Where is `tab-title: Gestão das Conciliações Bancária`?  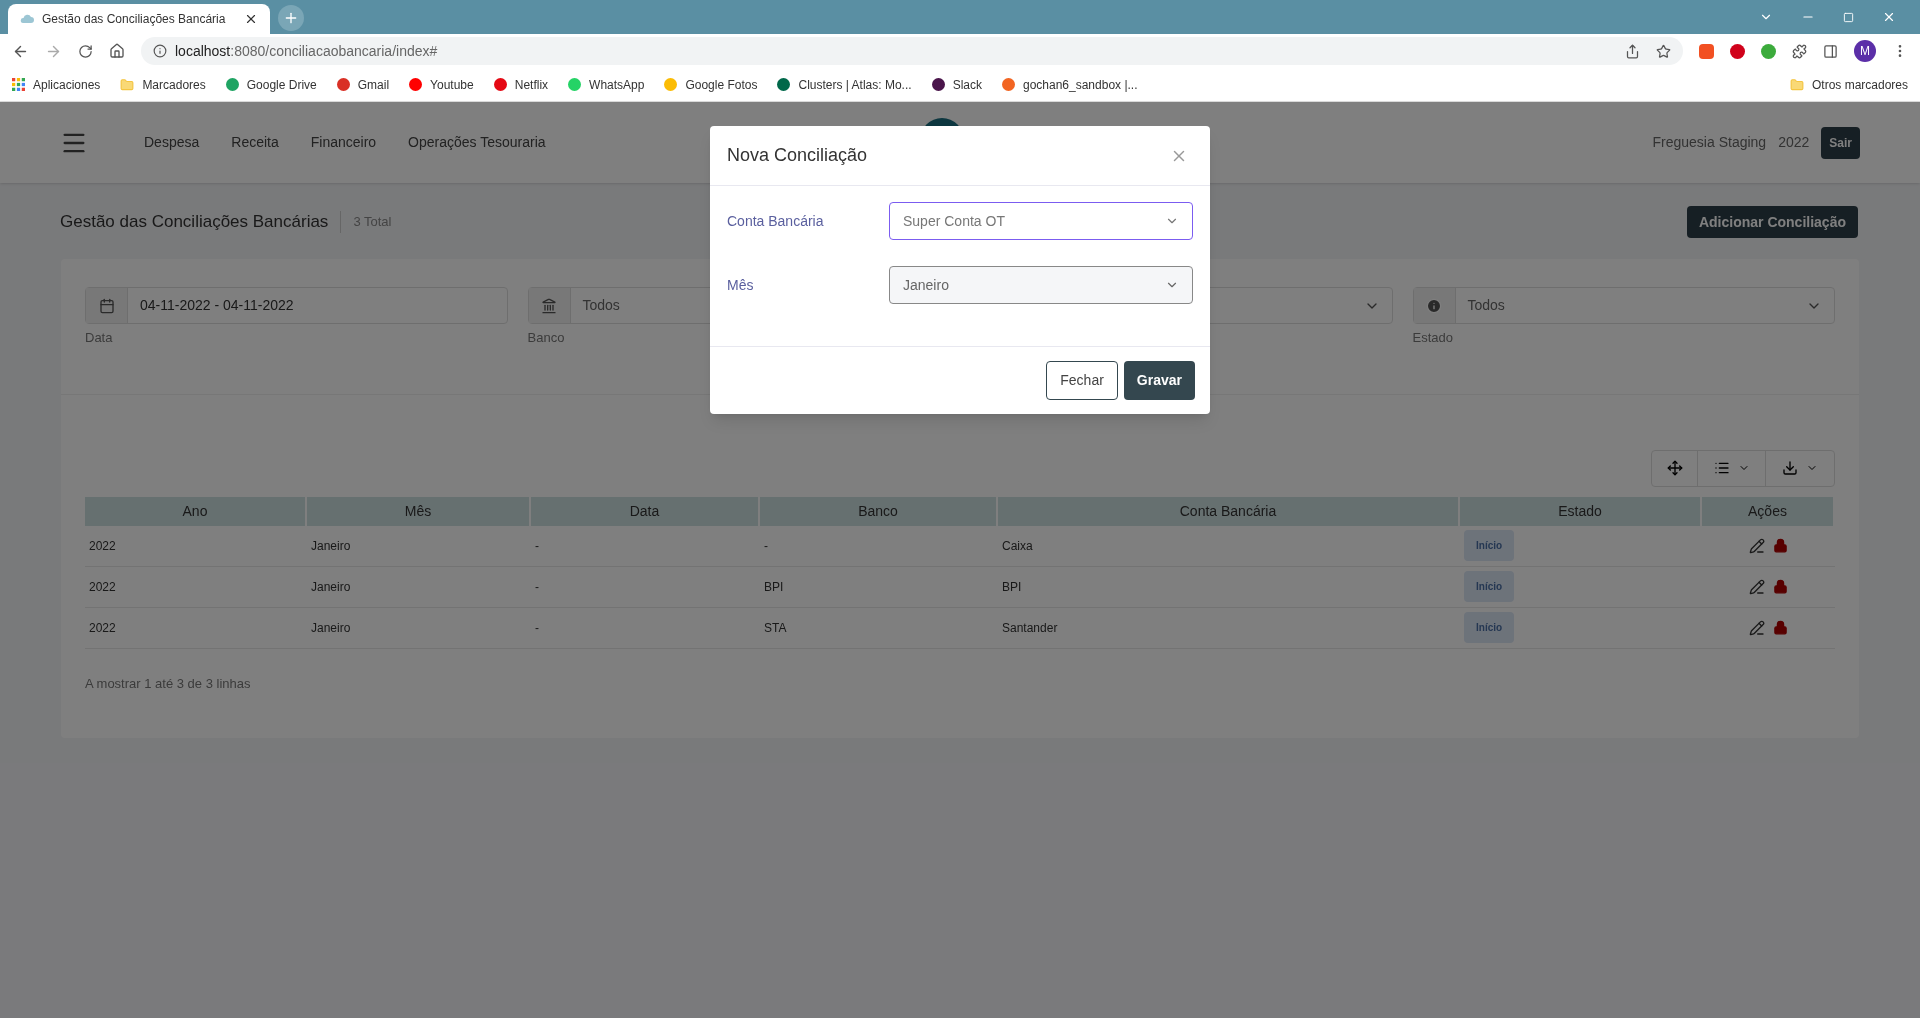 tab-title: Gestão das Conciliações Bancária is located at coordinates (134, 19).